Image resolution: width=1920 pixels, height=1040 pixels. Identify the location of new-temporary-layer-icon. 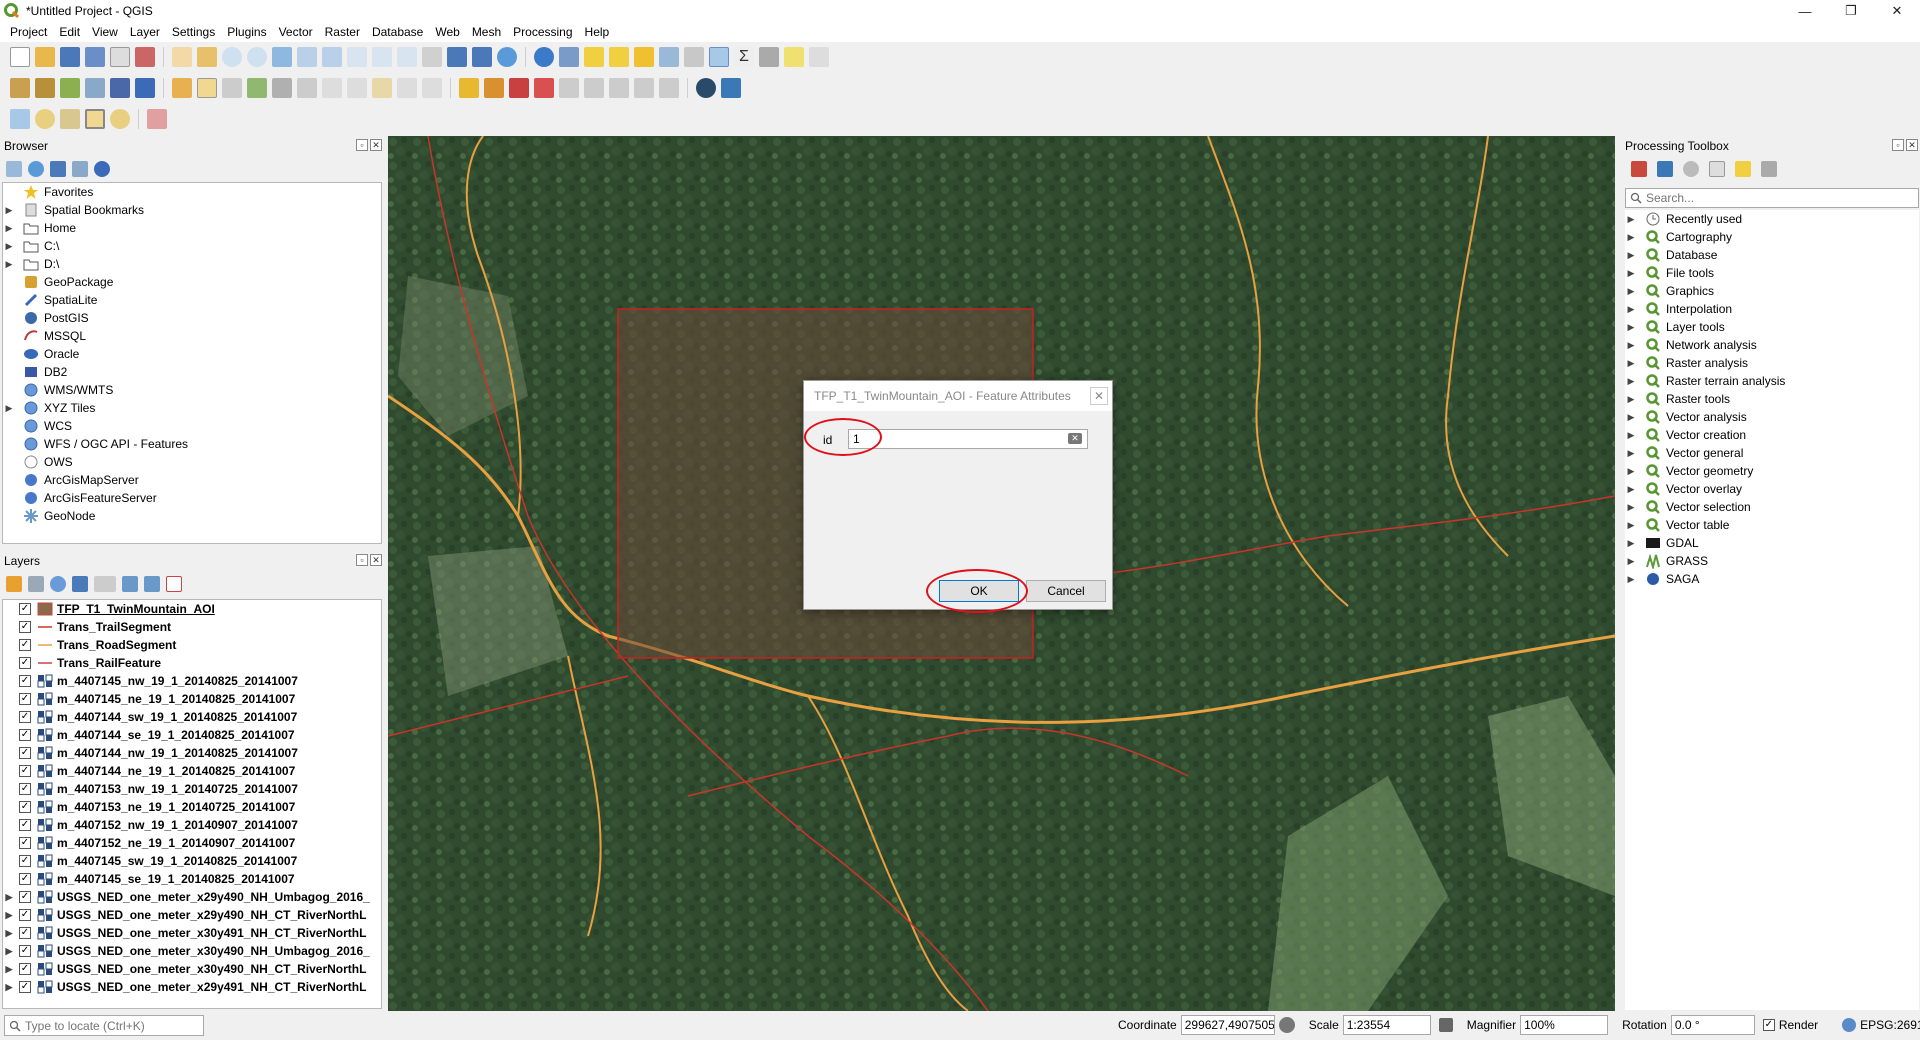
(95, 88).